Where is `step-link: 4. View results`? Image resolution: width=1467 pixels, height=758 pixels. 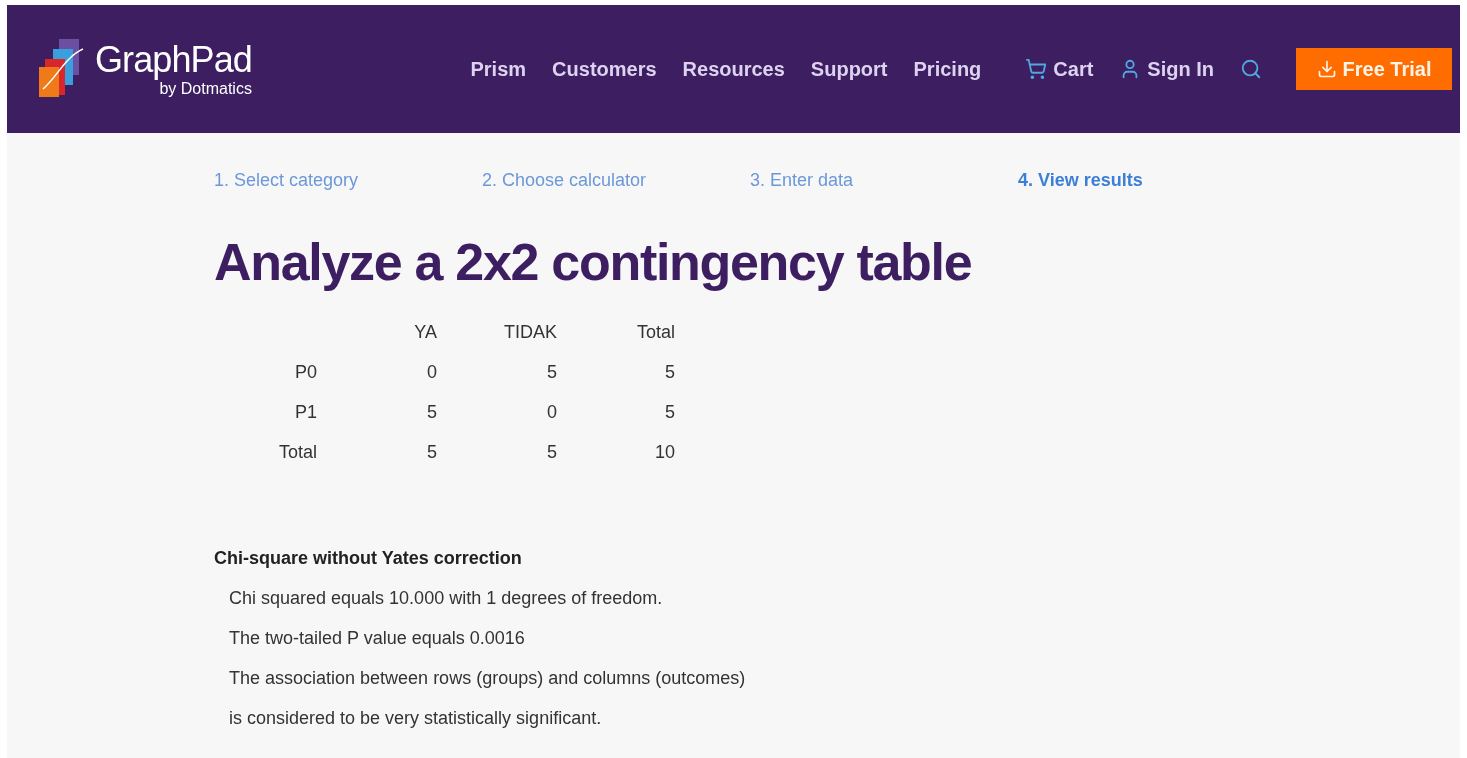
step-link: 4. View results is located at coordinates (1152, 180).